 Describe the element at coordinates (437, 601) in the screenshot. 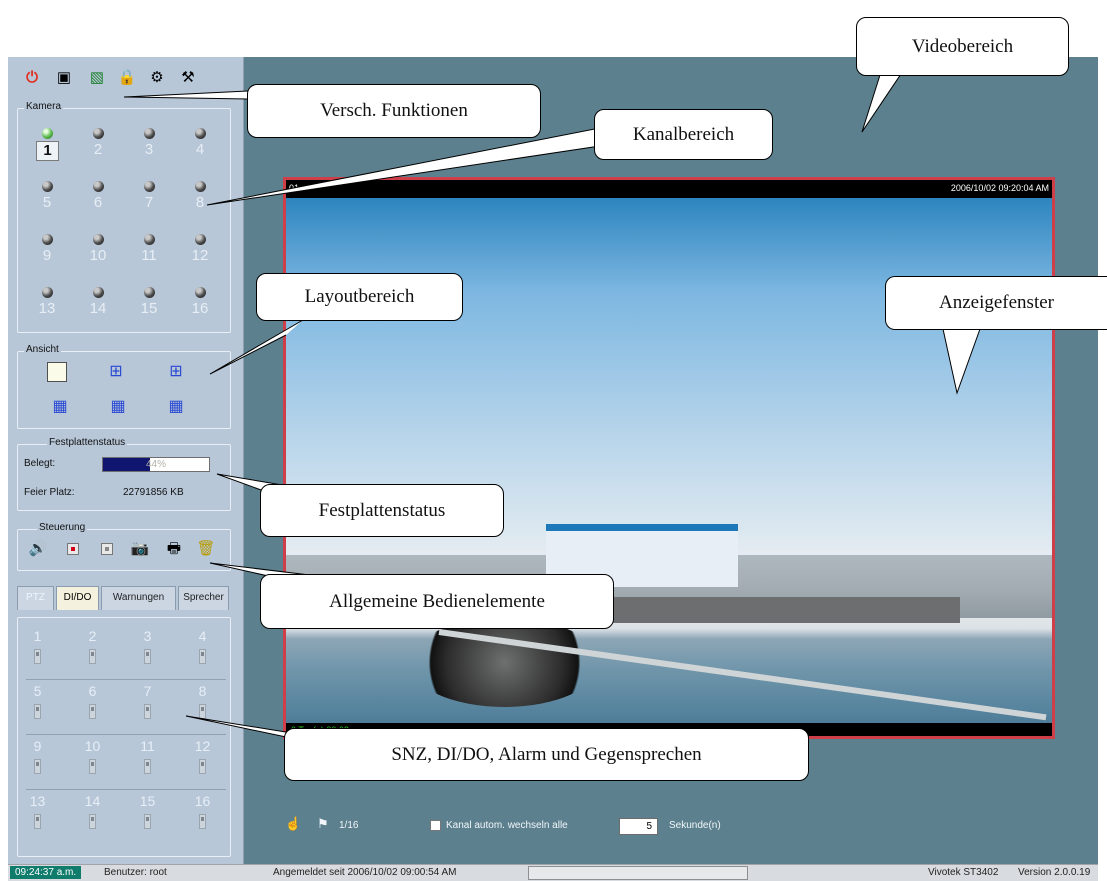

I see `callout-bedienelemente: Allgemeine Bedienelemente` at that location.